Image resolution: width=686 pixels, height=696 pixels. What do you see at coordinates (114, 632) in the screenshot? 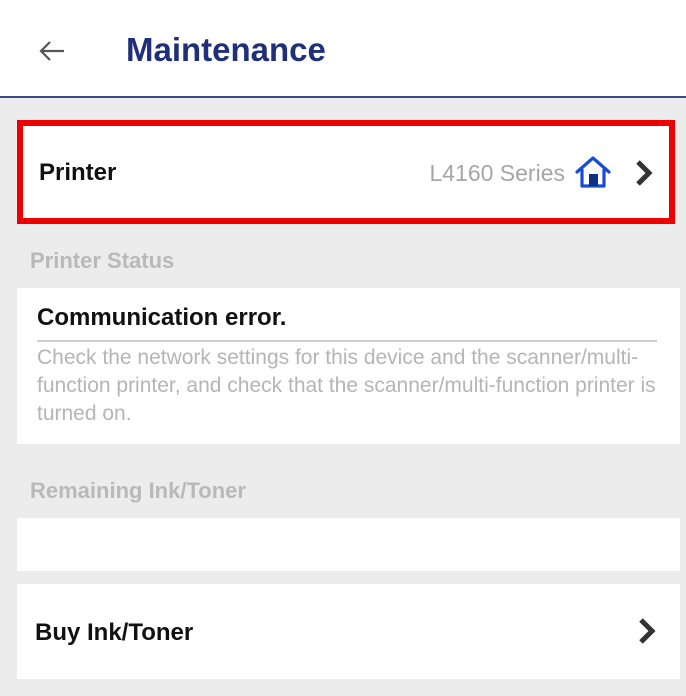
I see `buy-ink-toner-label: Buy Ink/Toner` at bounding box center [114, 632].